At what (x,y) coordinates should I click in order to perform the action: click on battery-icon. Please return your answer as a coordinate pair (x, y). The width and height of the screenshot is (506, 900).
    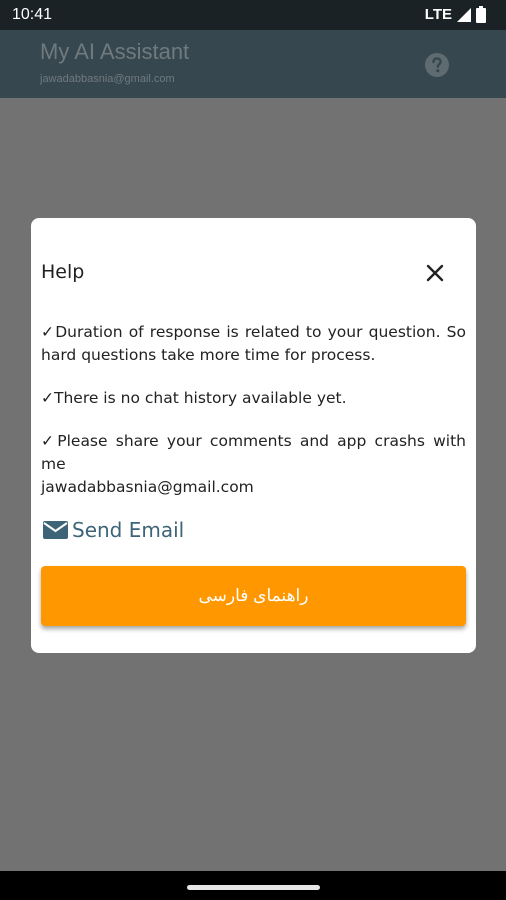
    Looking at the image, I should click on (481, 14).